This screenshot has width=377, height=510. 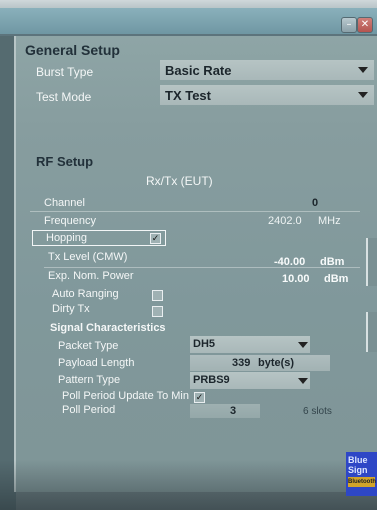 What do you see at coordinates (371, 262) in the screenshot?
I see `side-tab` at bounding box center [371, 262].